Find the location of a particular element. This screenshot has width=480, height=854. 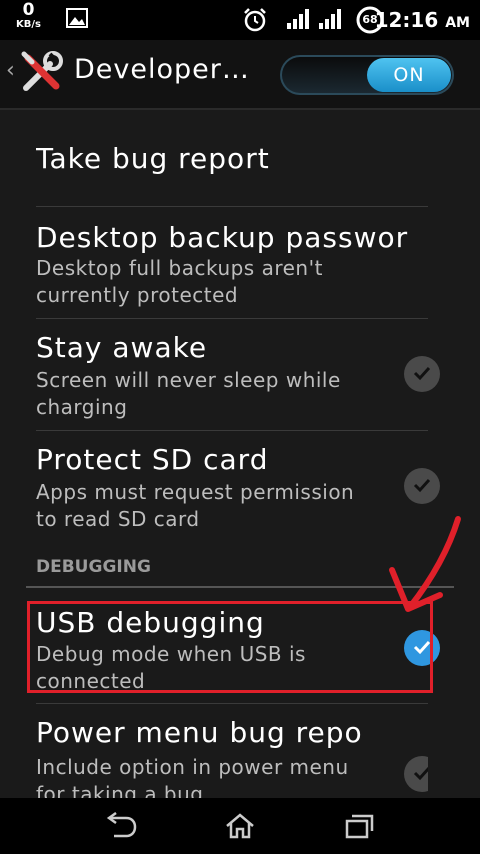

list-item-take-bug-report: Take bug report is located at coordinates (232, 158).